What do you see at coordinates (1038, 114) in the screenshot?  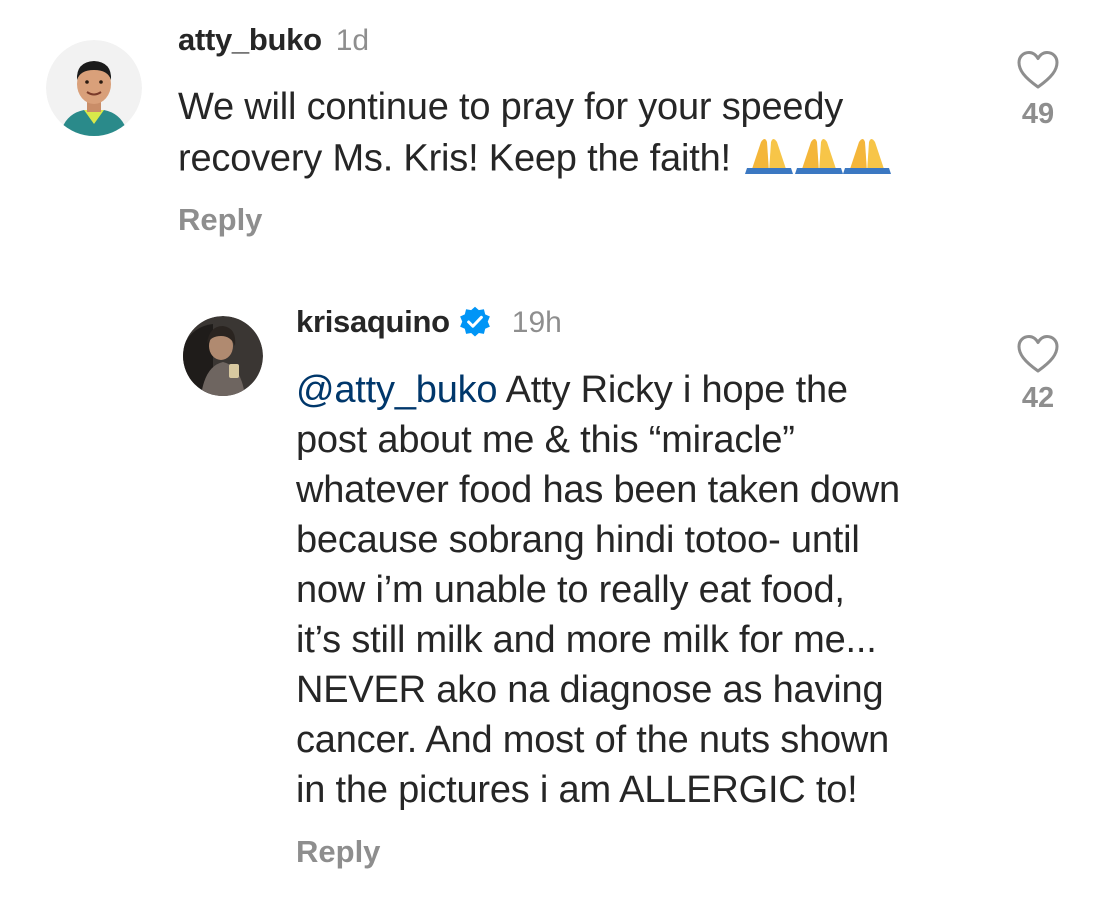 I see `like-count: 49` at bounding box center [1038, 114].